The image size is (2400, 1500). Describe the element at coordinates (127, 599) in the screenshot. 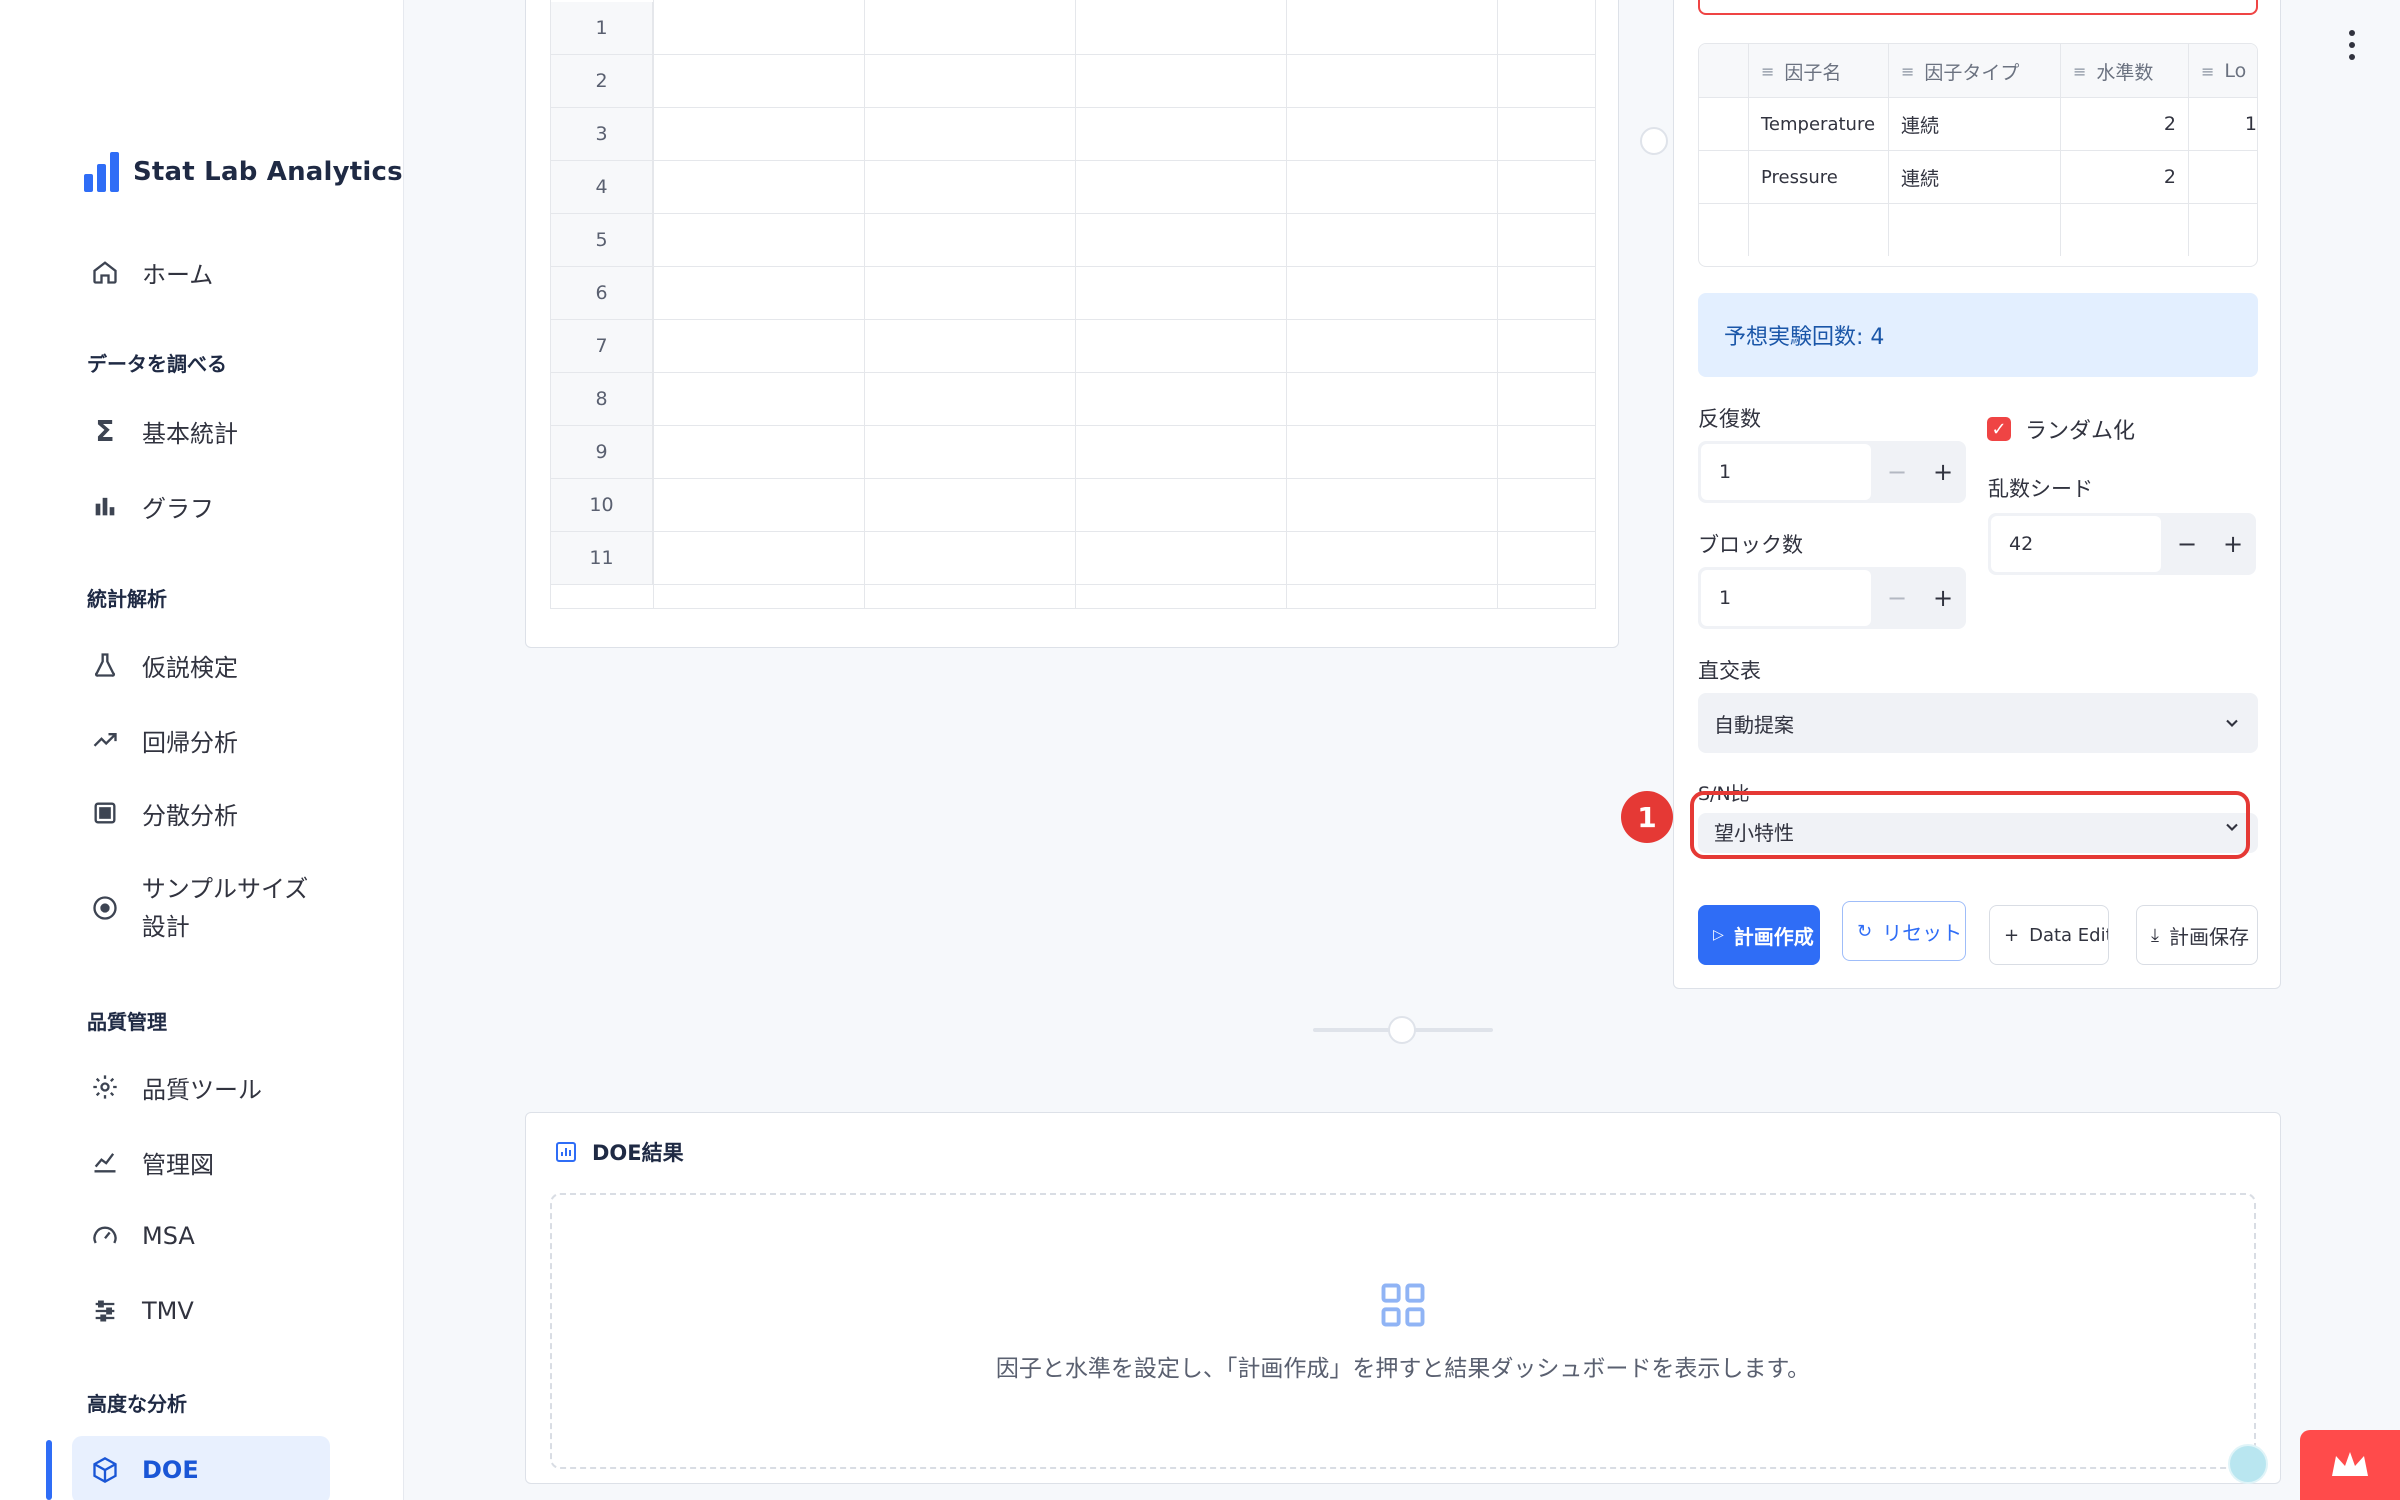

I see `section-stats: 統計解析` at that location.